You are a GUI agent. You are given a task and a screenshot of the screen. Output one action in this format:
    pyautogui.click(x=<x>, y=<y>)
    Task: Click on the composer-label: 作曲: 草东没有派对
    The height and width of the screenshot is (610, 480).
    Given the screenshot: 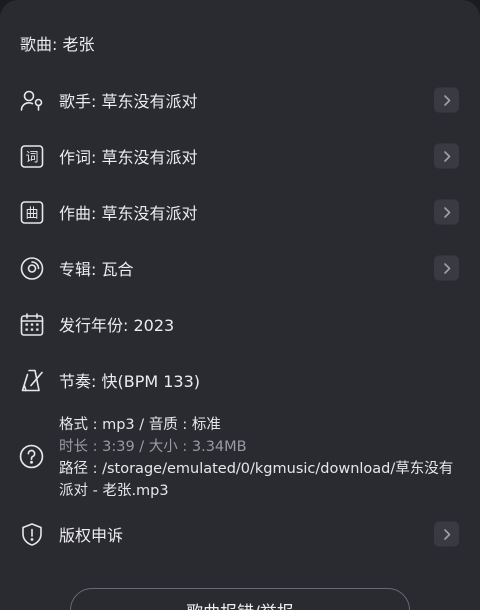 What is the action you would take?
    pyautogui.click(x=128, y=213)
    